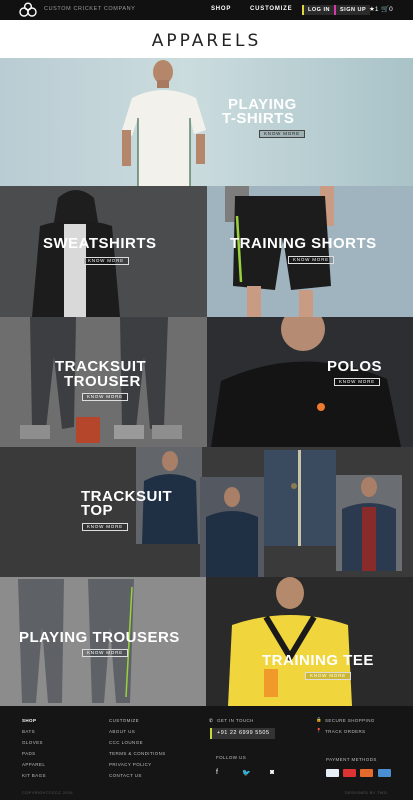 This screenshot has height=800, width=413. I want to click on footer-gloves-link: GLOVES, so click(32, 742).